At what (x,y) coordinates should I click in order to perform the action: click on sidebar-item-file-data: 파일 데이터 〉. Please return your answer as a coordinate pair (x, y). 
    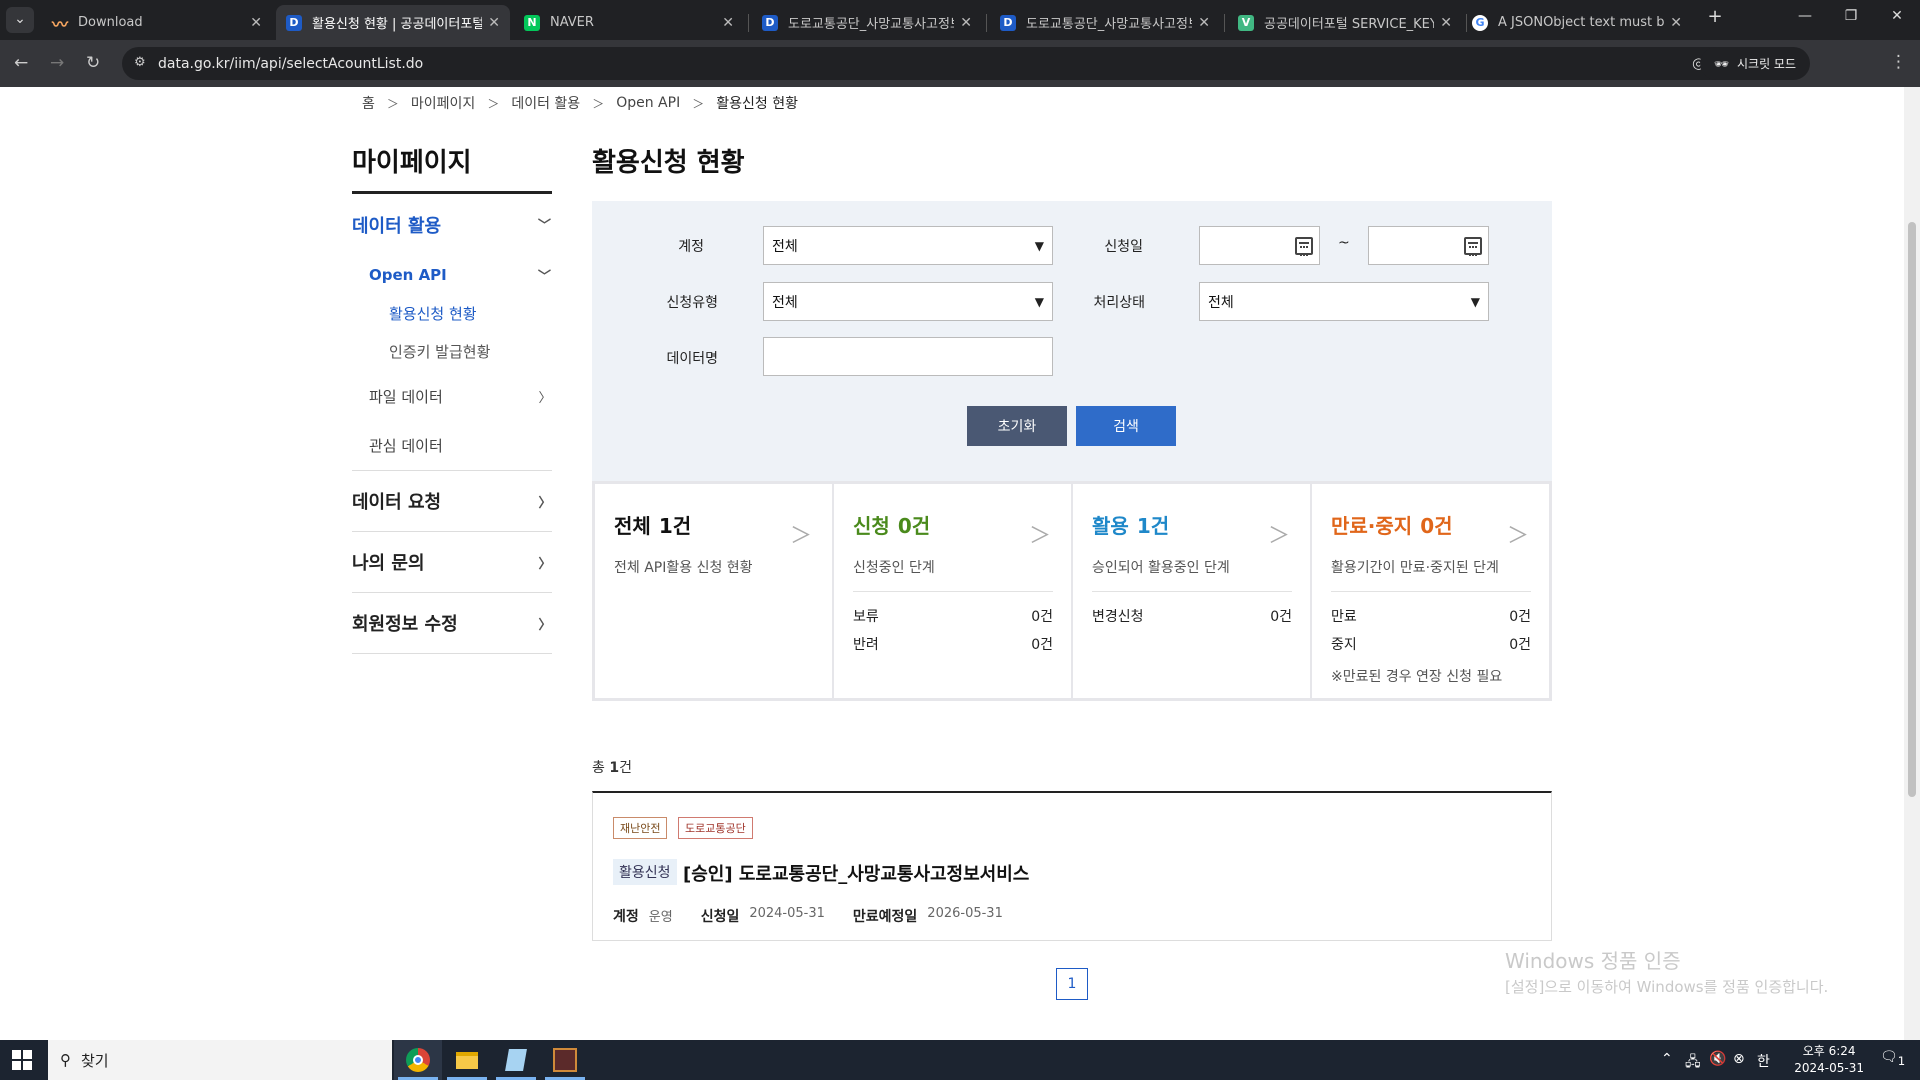
    Looking at the image, I should click on (452, 396).